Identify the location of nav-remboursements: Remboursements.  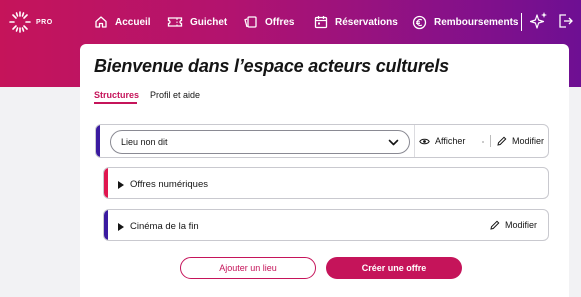
(465, 22).